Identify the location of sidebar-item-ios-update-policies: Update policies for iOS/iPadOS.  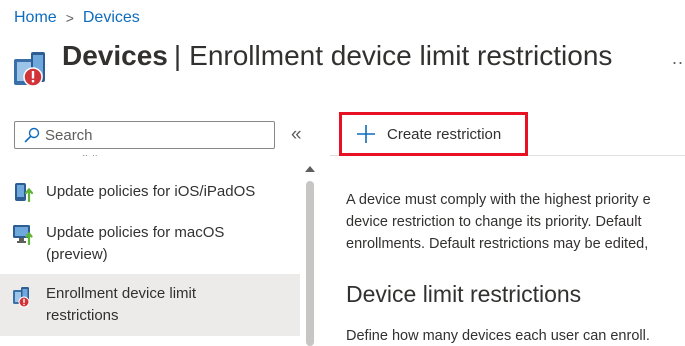
(150, 192).